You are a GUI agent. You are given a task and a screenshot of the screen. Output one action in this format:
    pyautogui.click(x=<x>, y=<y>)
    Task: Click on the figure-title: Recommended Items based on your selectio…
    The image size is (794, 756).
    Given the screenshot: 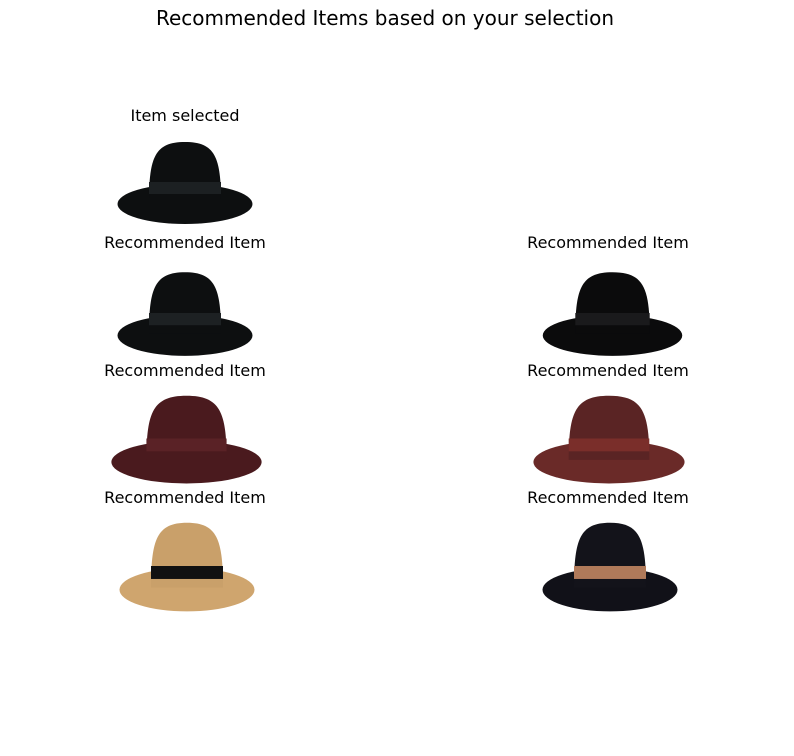 What is the action you would take?
    pyautogui.click(x=385, y=18)
    